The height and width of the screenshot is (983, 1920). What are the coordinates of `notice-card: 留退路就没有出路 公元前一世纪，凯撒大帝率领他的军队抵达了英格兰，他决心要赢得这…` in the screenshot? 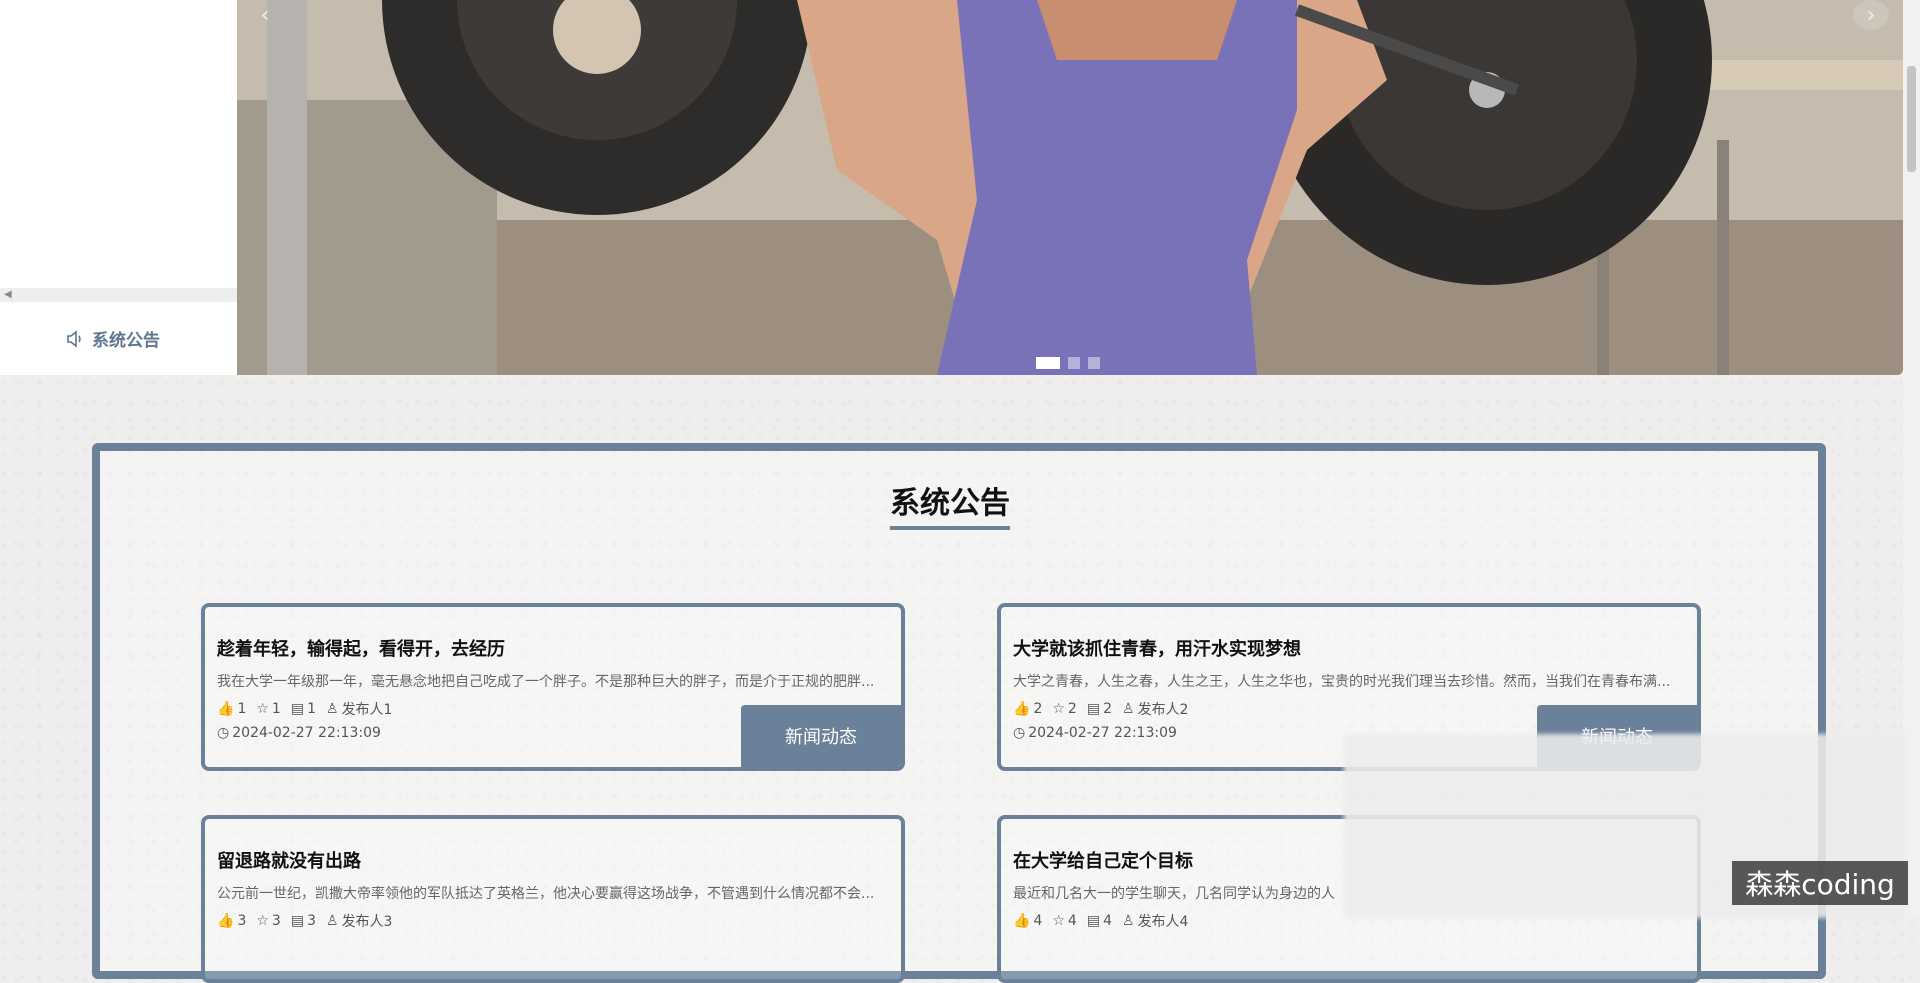 It's located at (553, 899).